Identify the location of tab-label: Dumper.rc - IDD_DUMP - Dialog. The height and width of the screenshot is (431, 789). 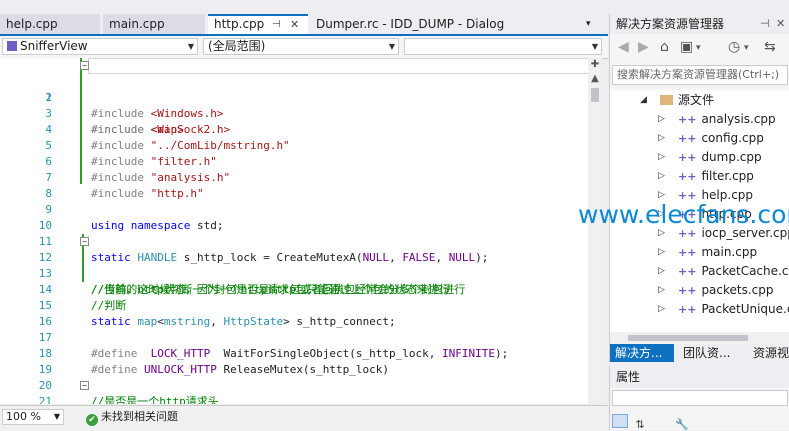
(410, 24).